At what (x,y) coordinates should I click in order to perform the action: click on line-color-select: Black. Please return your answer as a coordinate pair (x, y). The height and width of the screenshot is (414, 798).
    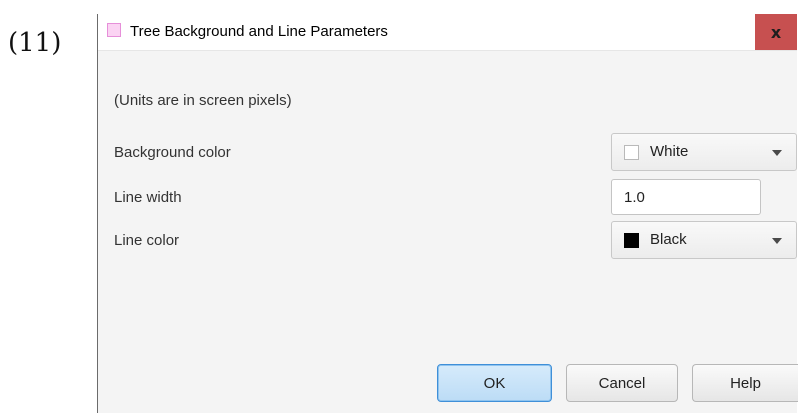
    Looking at the image, I should click on (704, 240).